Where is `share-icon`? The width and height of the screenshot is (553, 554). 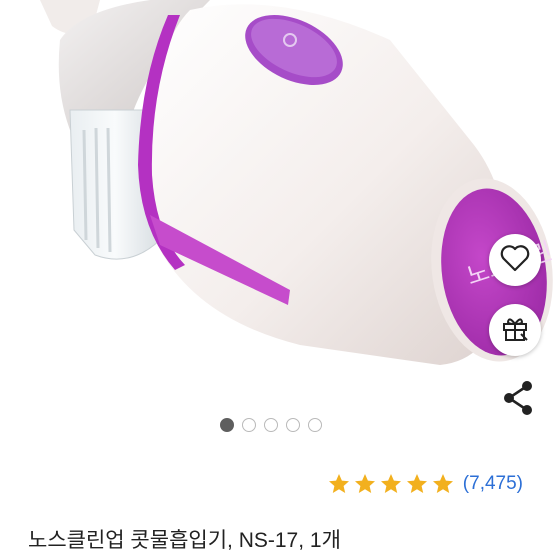
share-icon is located at coordinates (518, 400).